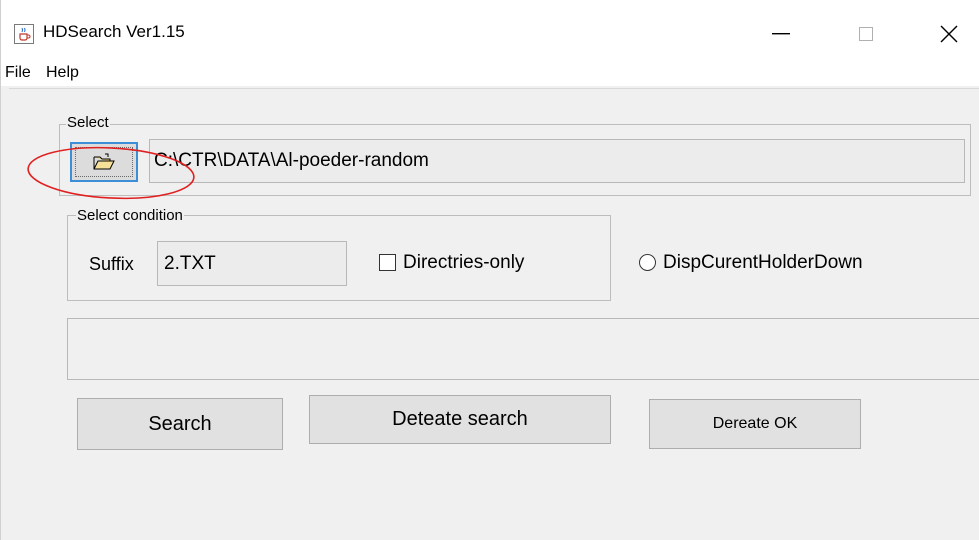 This screenshot has width=979, height=540. I want to click on open-folder-button, so click(104, 162).